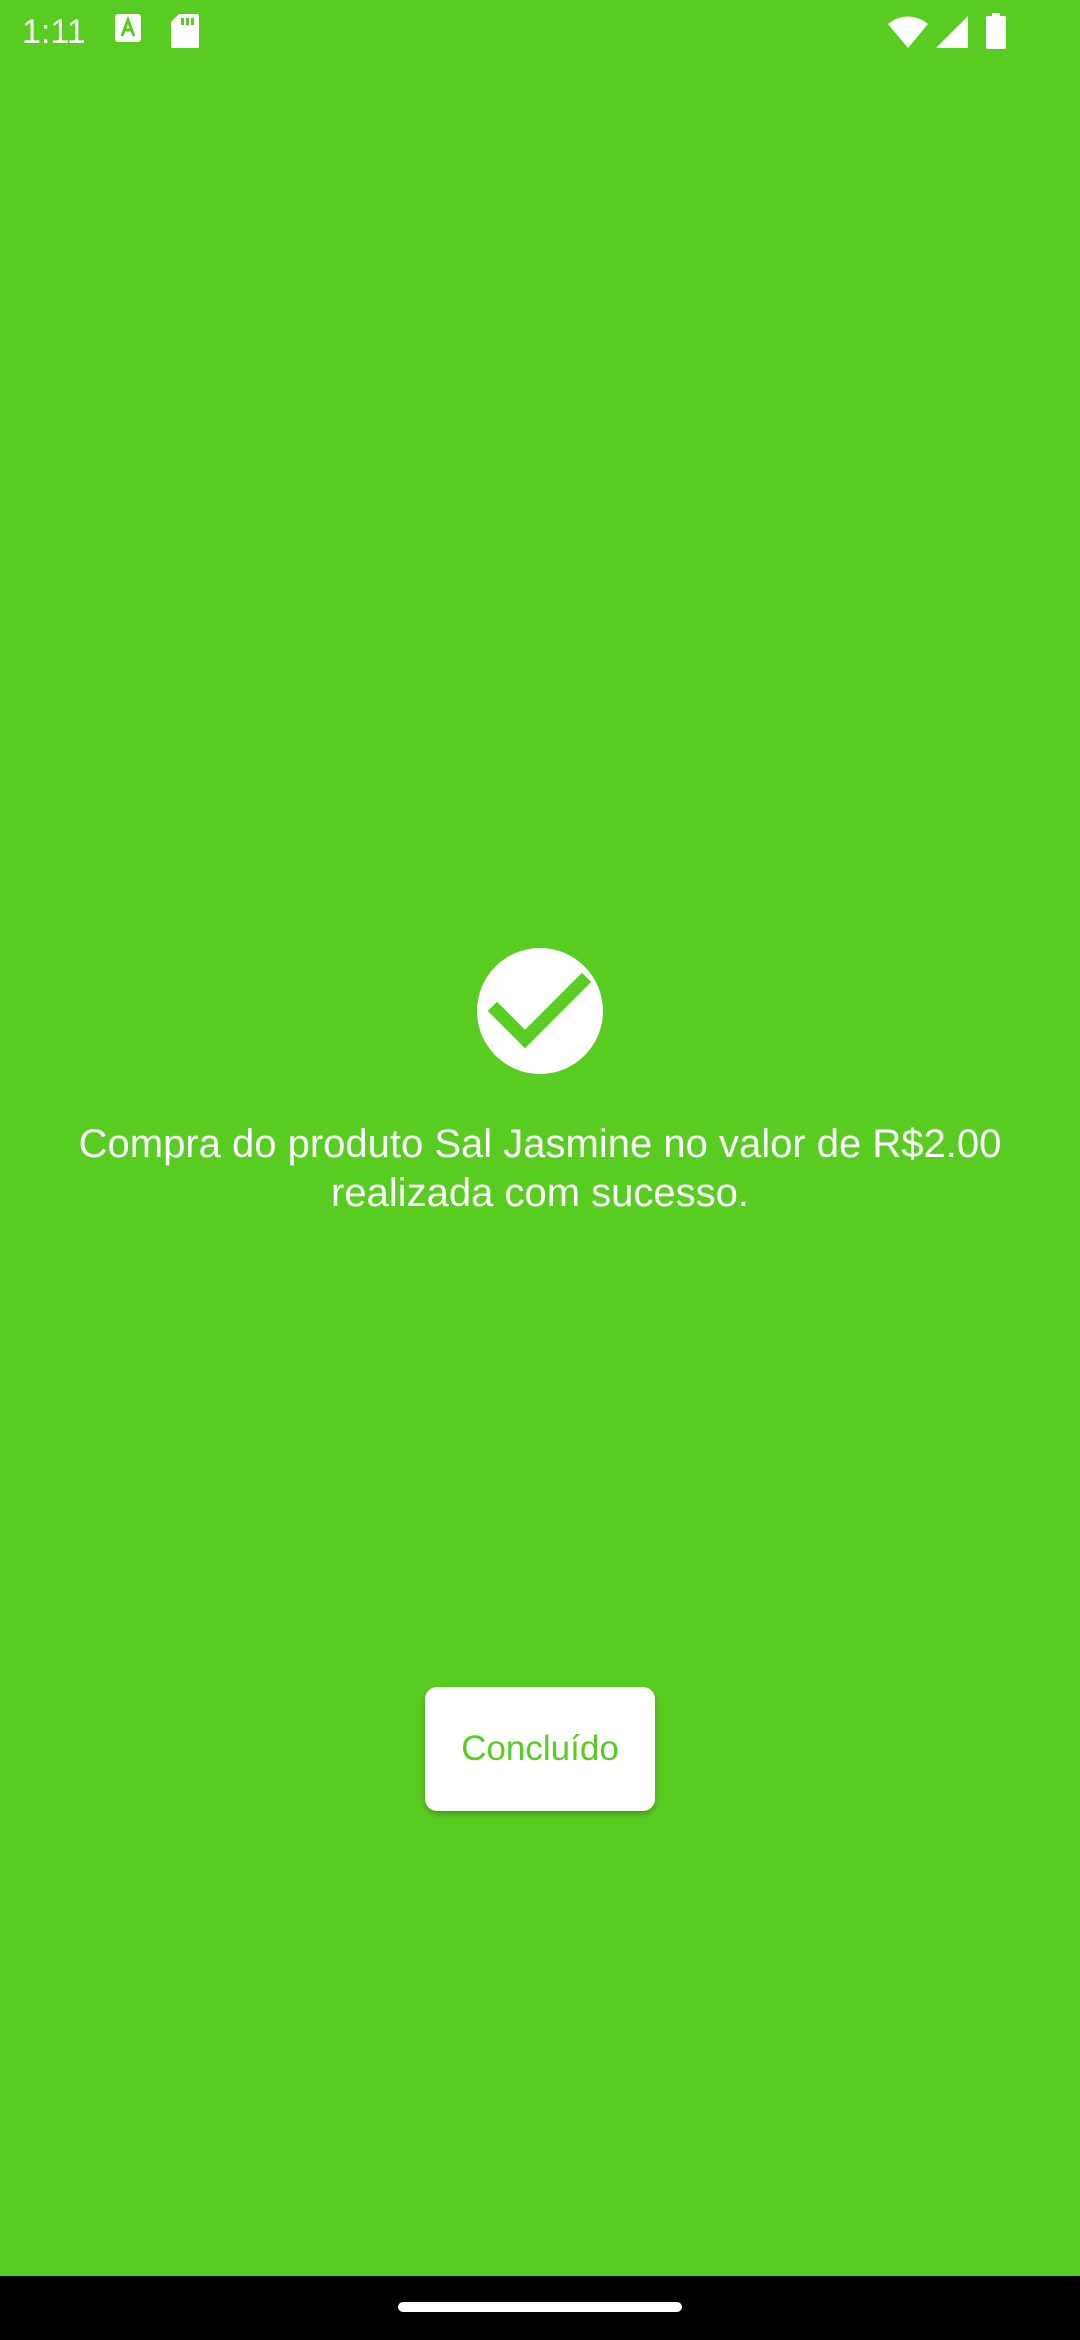 The width and height of the screenshot is (1080, 2340). Describe the element at coordinates (996, 31) in the screenshot. I see `battery-icon` at that location.